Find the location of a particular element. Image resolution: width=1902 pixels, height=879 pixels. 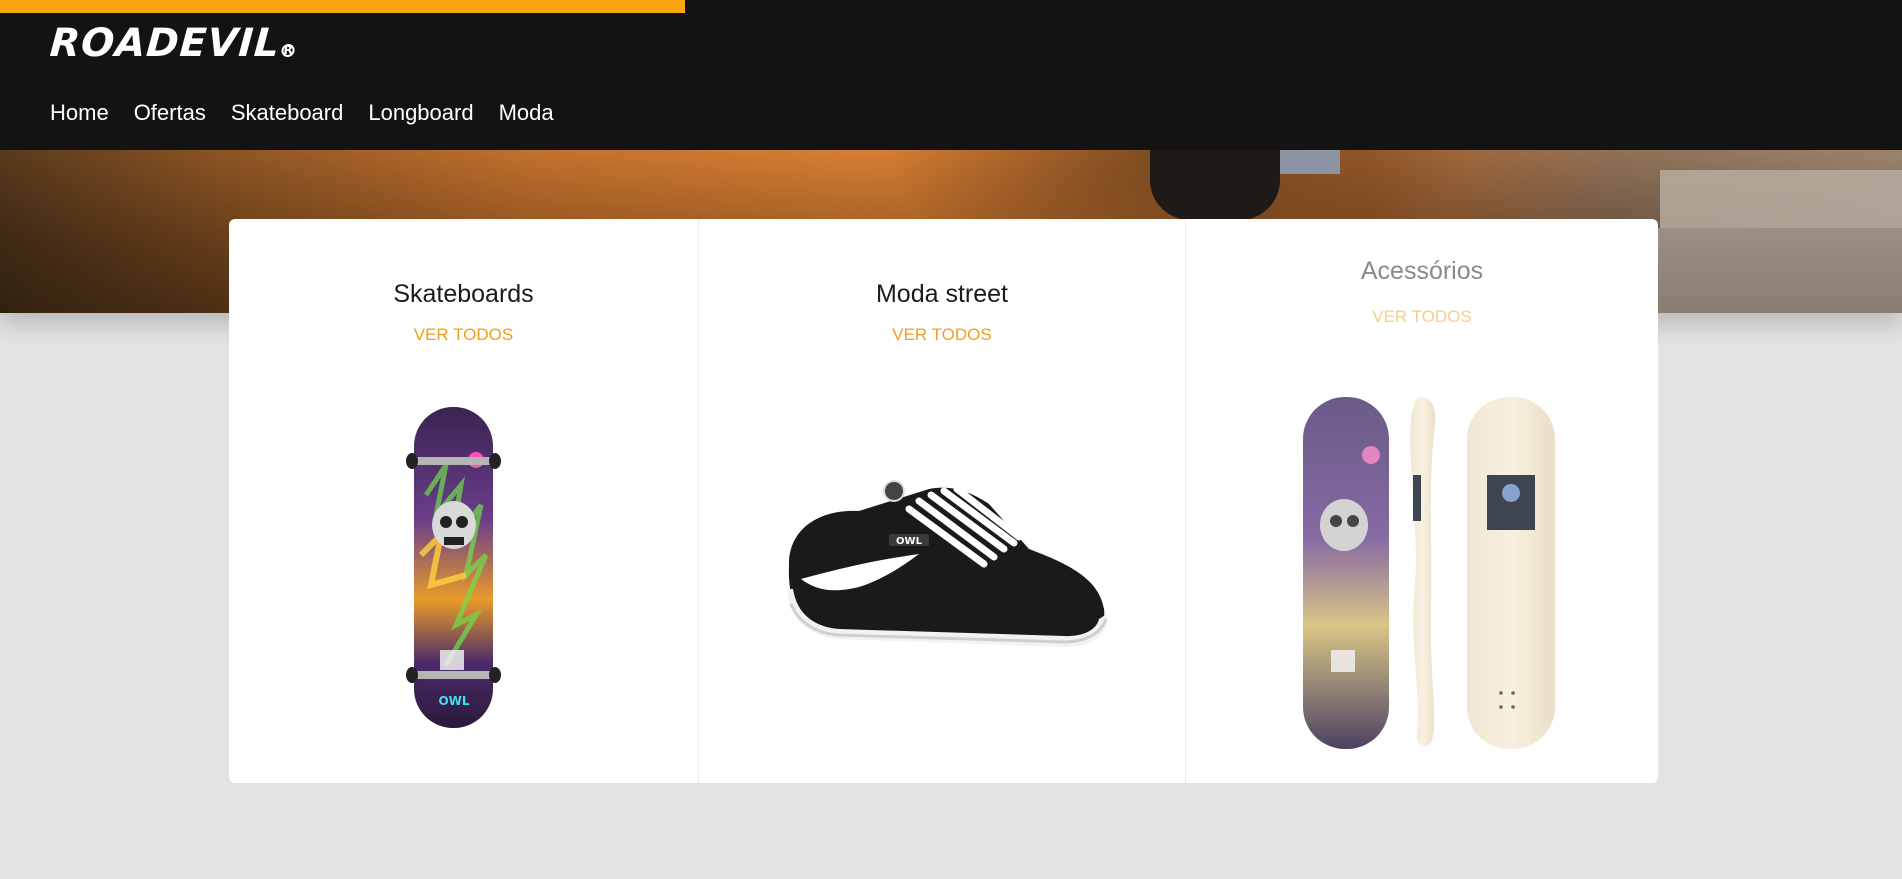

main-nav: Home Ofertas Skateboard Longboard Moda is located at coordinates (302, 113).